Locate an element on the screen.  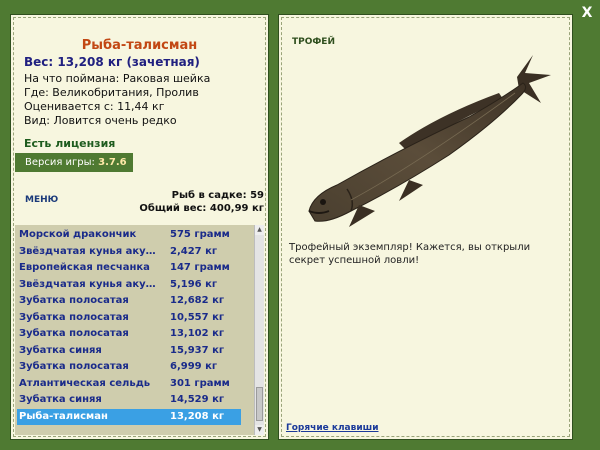
list-item-weight: 15,937 кг is located at coordinates (197, 350).